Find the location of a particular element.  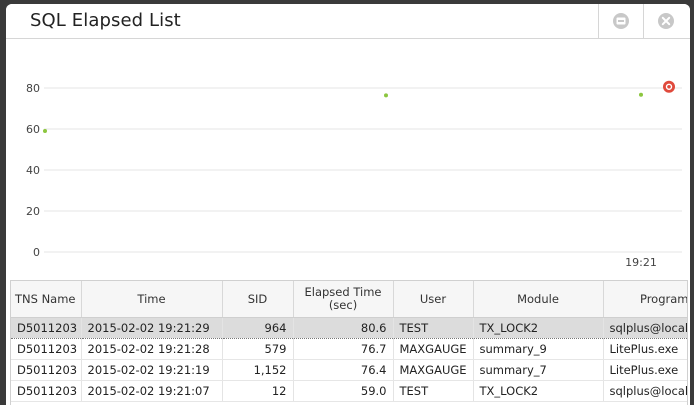

cell-elapsed: 80.6 is located at coordinates (343, 328).